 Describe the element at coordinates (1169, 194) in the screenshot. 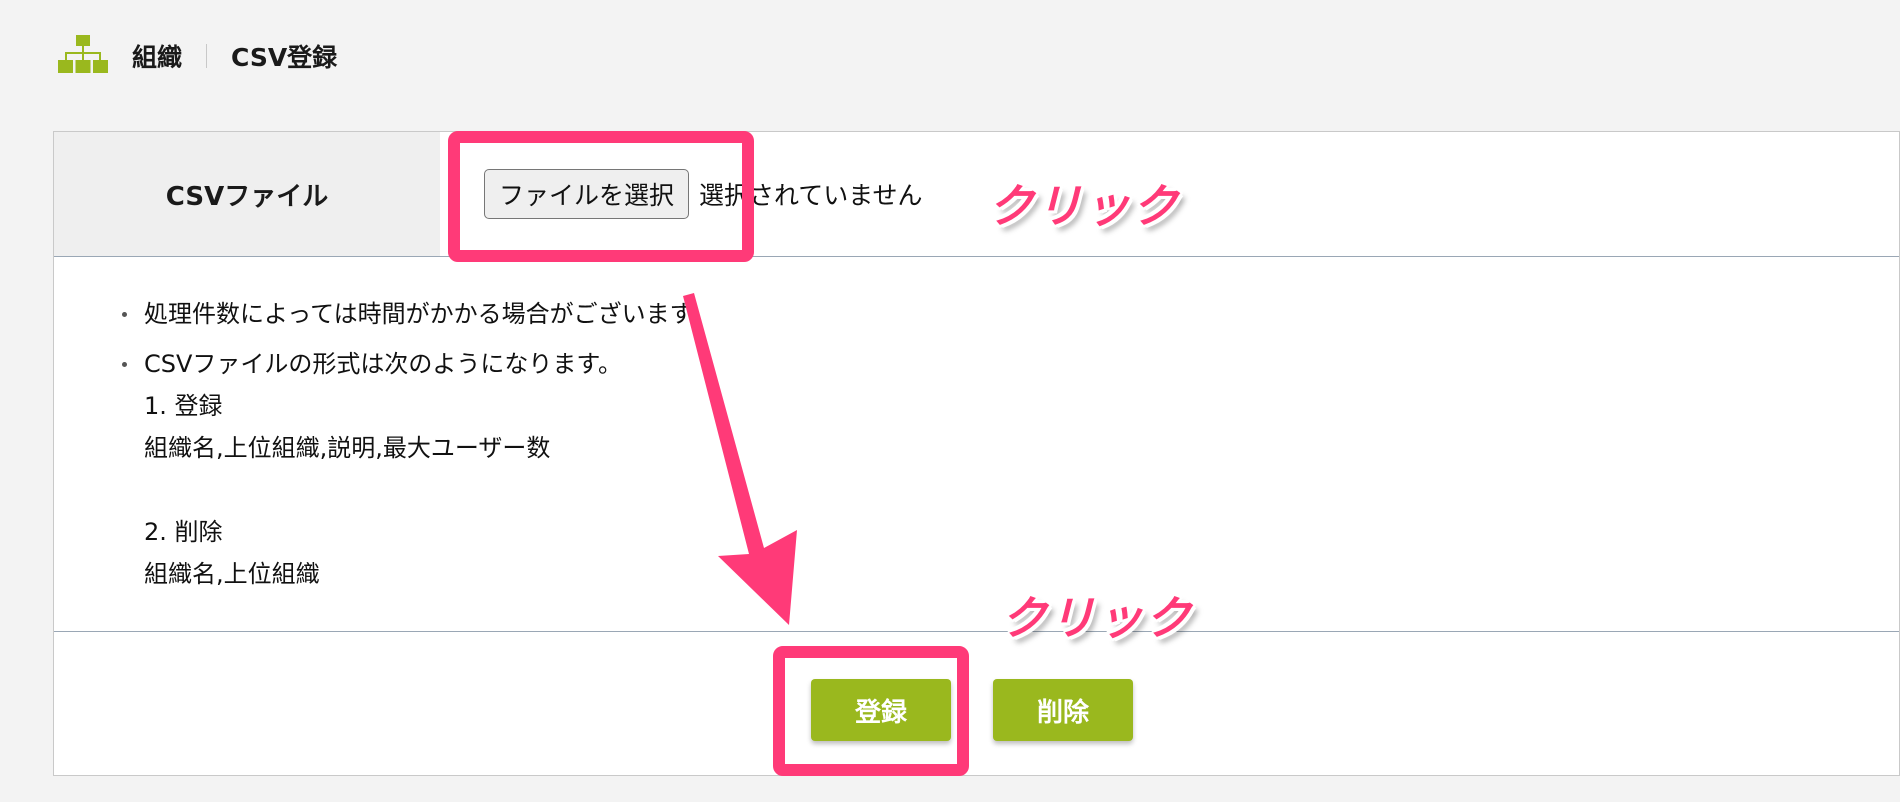

I see `csv-file-input: ファイルを選択 選択されていません` at that location.